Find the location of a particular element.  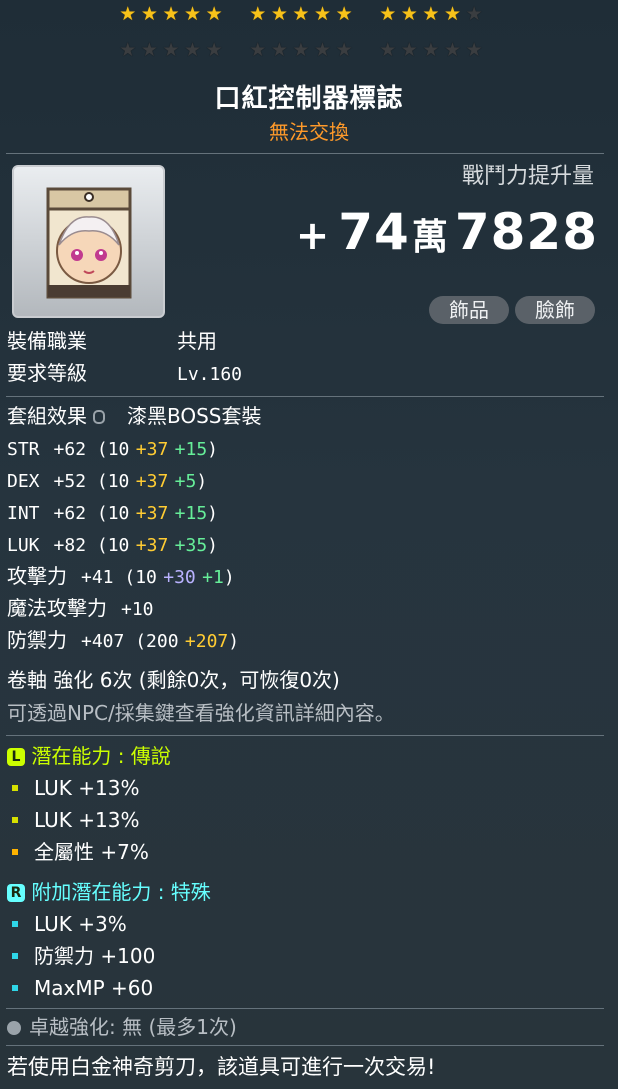

stat-row: LUK +82 (10 +37 +35) is located at coordinates (112, 545).